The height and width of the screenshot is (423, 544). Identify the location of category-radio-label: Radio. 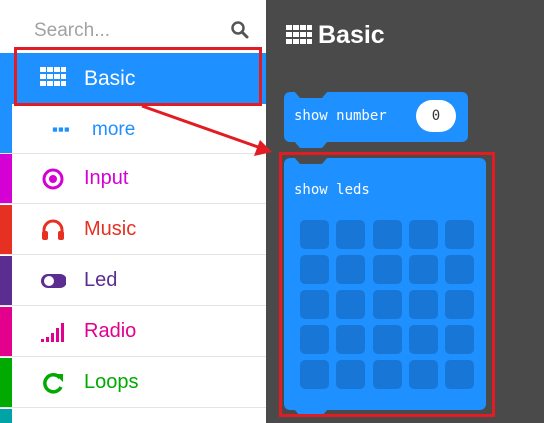
(110, 331).